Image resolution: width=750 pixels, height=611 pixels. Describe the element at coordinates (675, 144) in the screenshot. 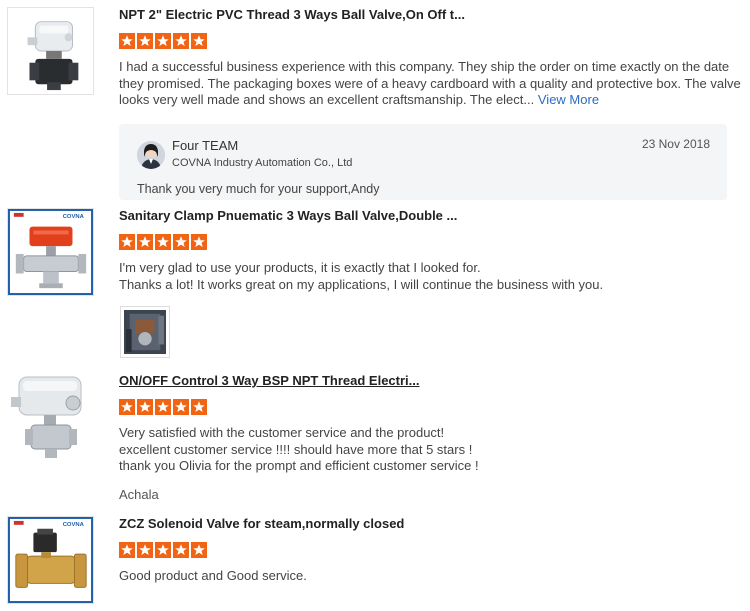

I see `reply-date: 23 Nov 2018` at that location.